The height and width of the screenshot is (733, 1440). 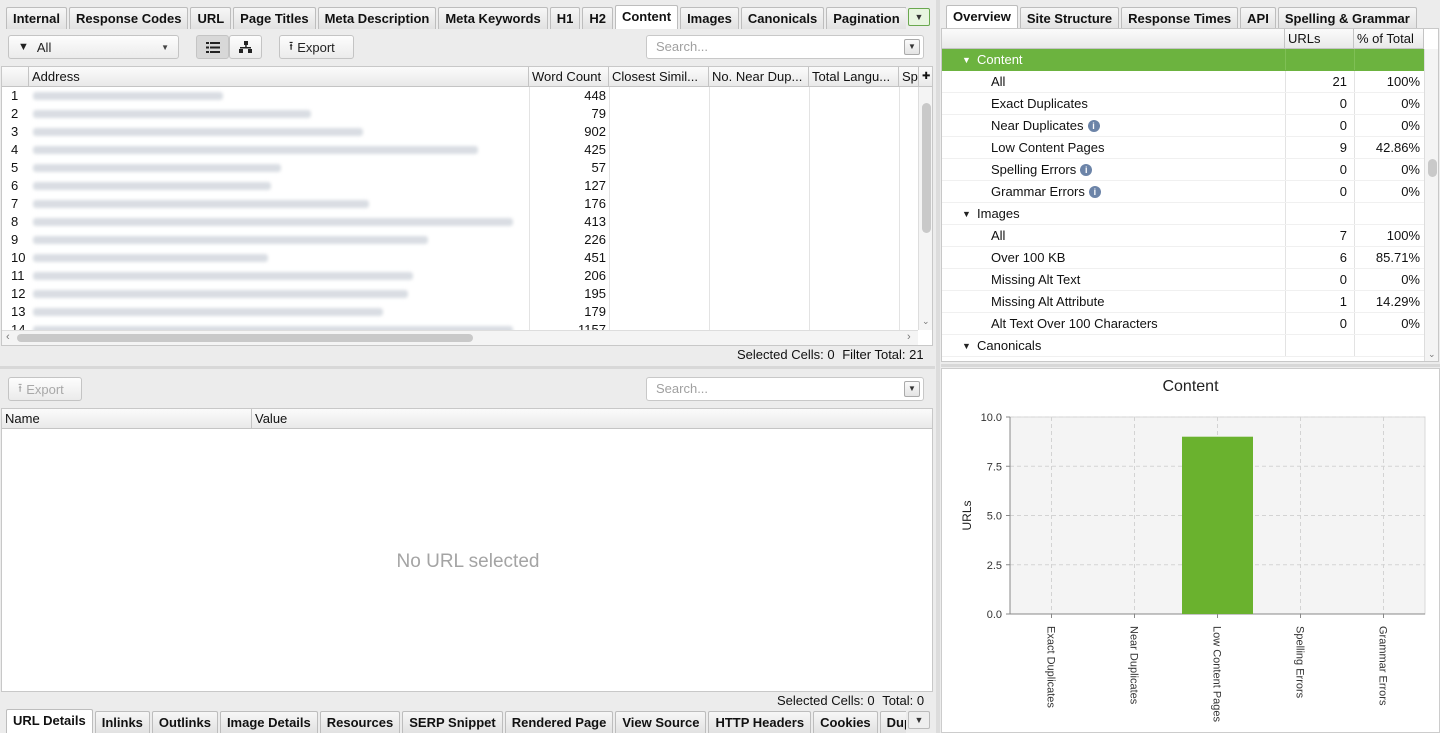 What do you see at coordinates (245, 47) in the screenshot?
I see `tree-view-button` at bounding box center [245, 47].